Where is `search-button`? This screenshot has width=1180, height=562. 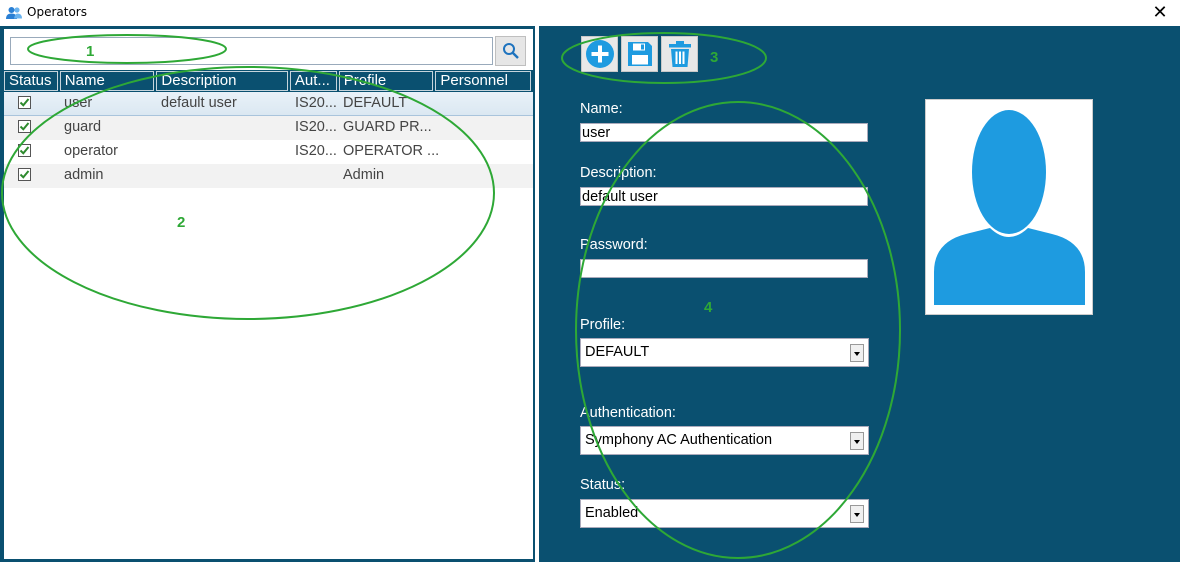 search-button is located at coordinates (510, 51).